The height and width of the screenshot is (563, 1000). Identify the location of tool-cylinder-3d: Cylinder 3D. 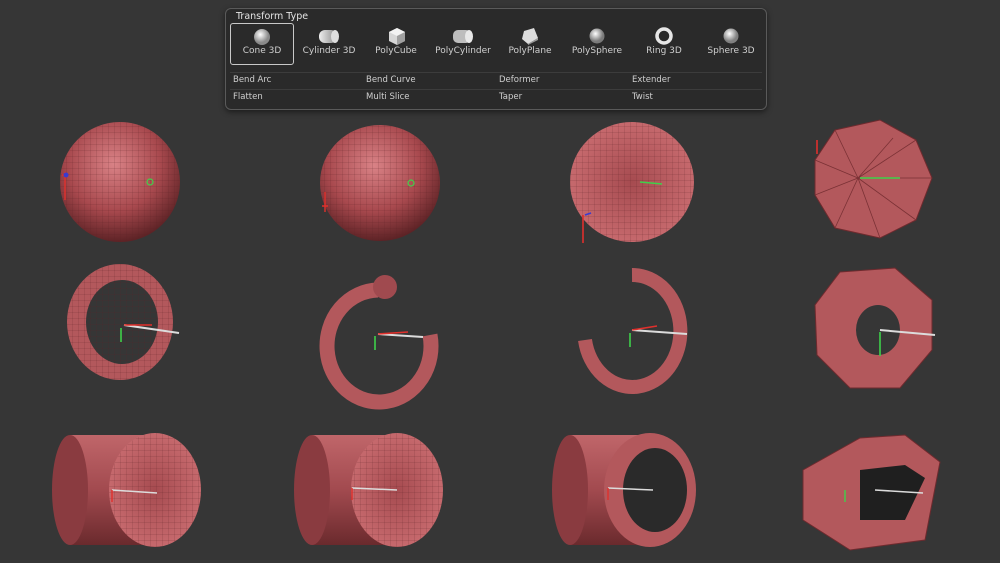
(329, 44).